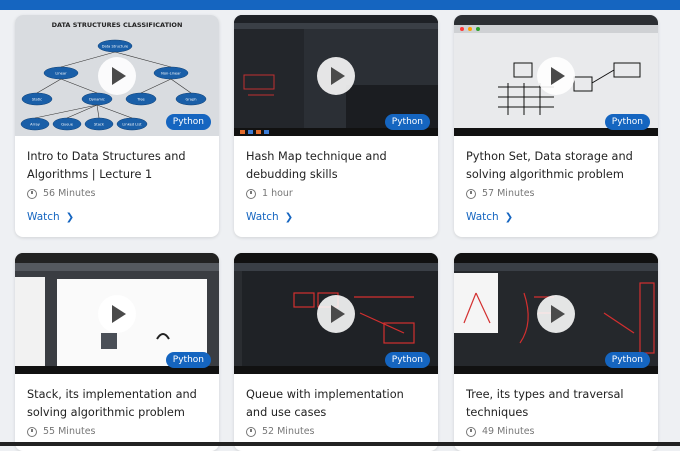 Image resolution: width=680 pixels, height=451 pixels. I want to click on svg-text: Stack, so click(99, 125).